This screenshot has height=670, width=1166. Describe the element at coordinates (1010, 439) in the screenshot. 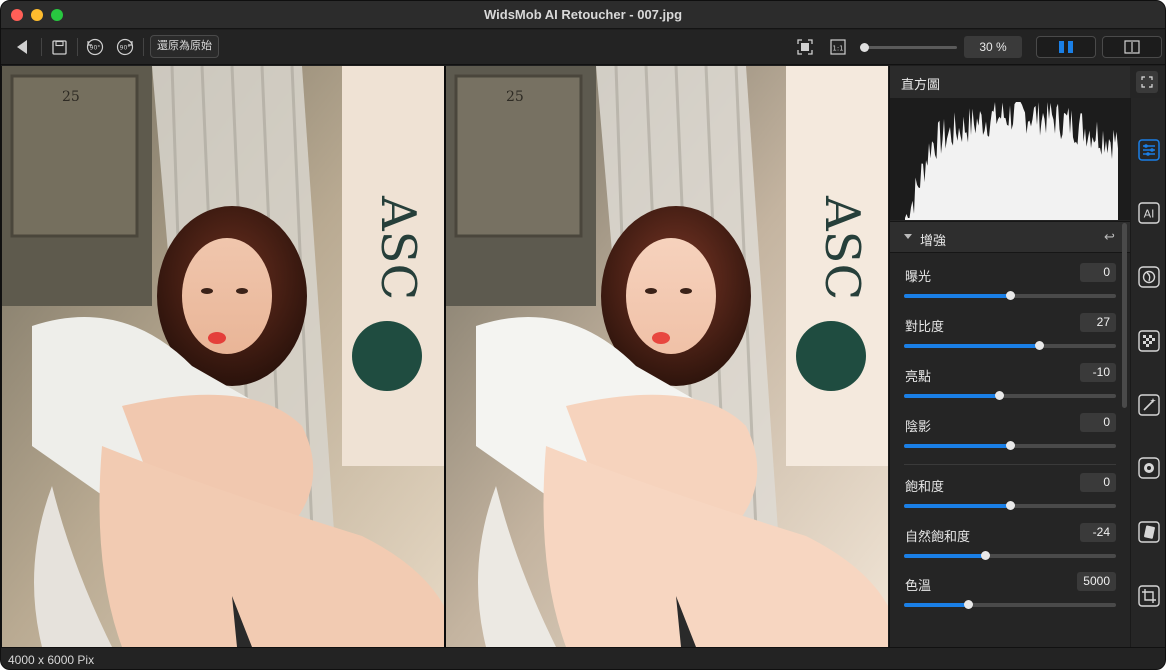

I see `adjustment-row: 陰影 0` at that location.